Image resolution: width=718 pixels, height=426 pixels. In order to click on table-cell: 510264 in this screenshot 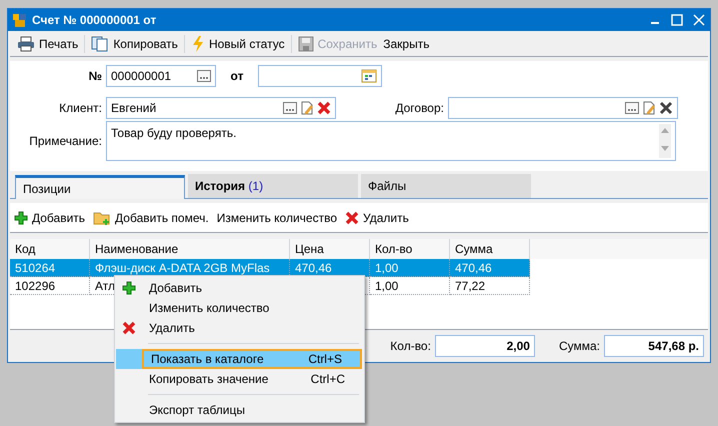, I will do `click(50, 268)`.